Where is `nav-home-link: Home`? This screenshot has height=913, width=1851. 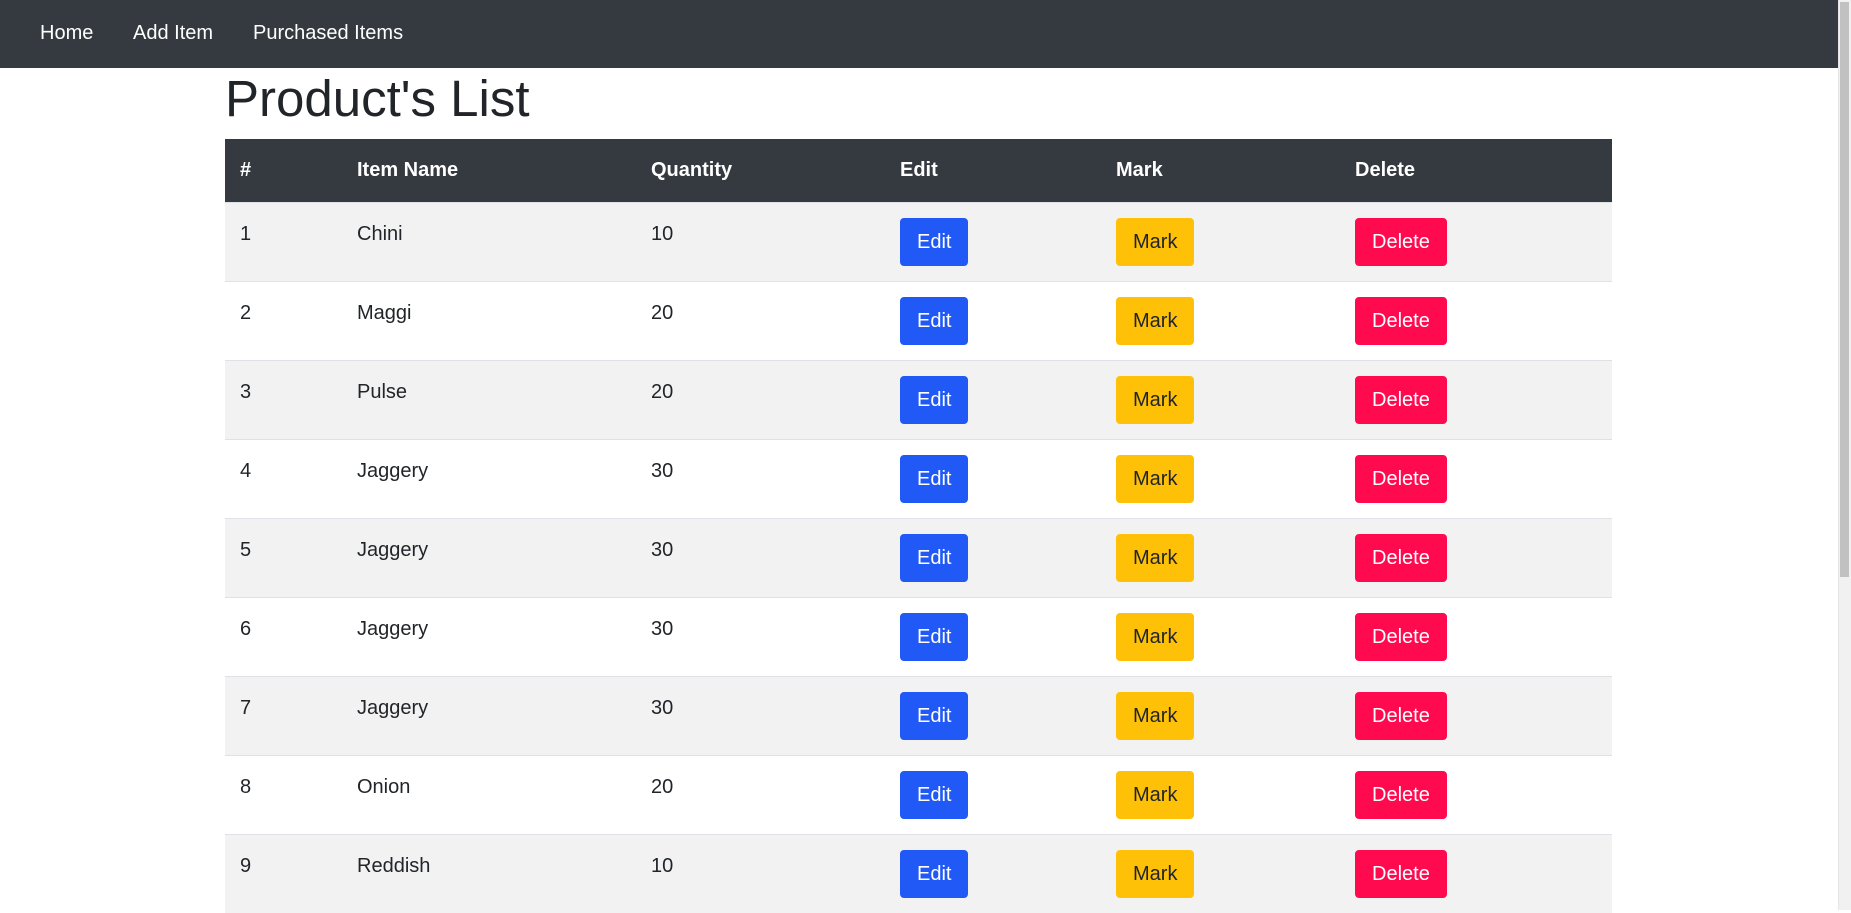 nav-home-link: Home is located at coordinates (66, 33).